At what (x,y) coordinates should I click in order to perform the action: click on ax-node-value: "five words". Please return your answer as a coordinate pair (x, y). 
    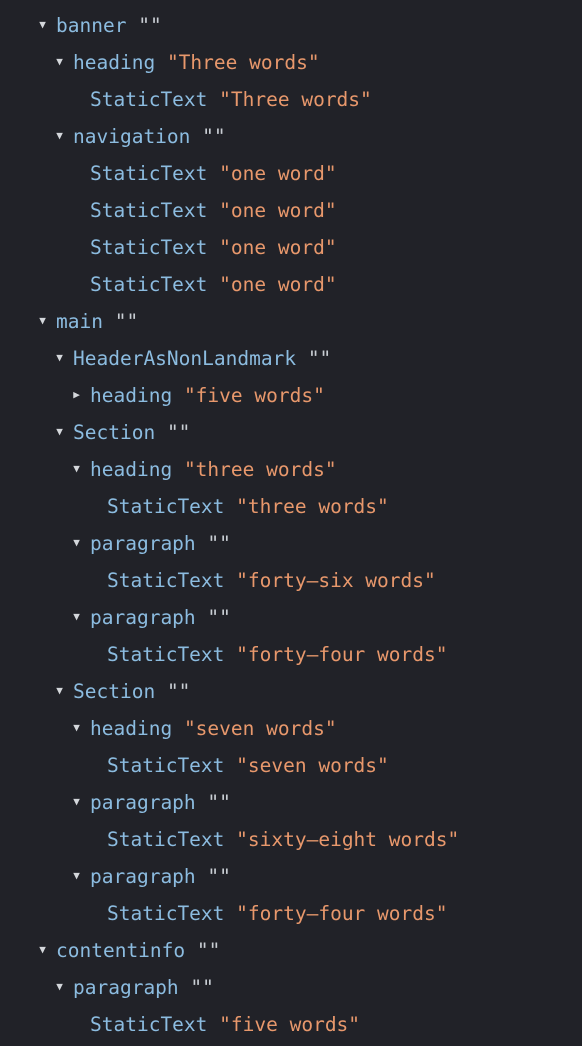
    Looking at the image, I should click on (290, 1024).